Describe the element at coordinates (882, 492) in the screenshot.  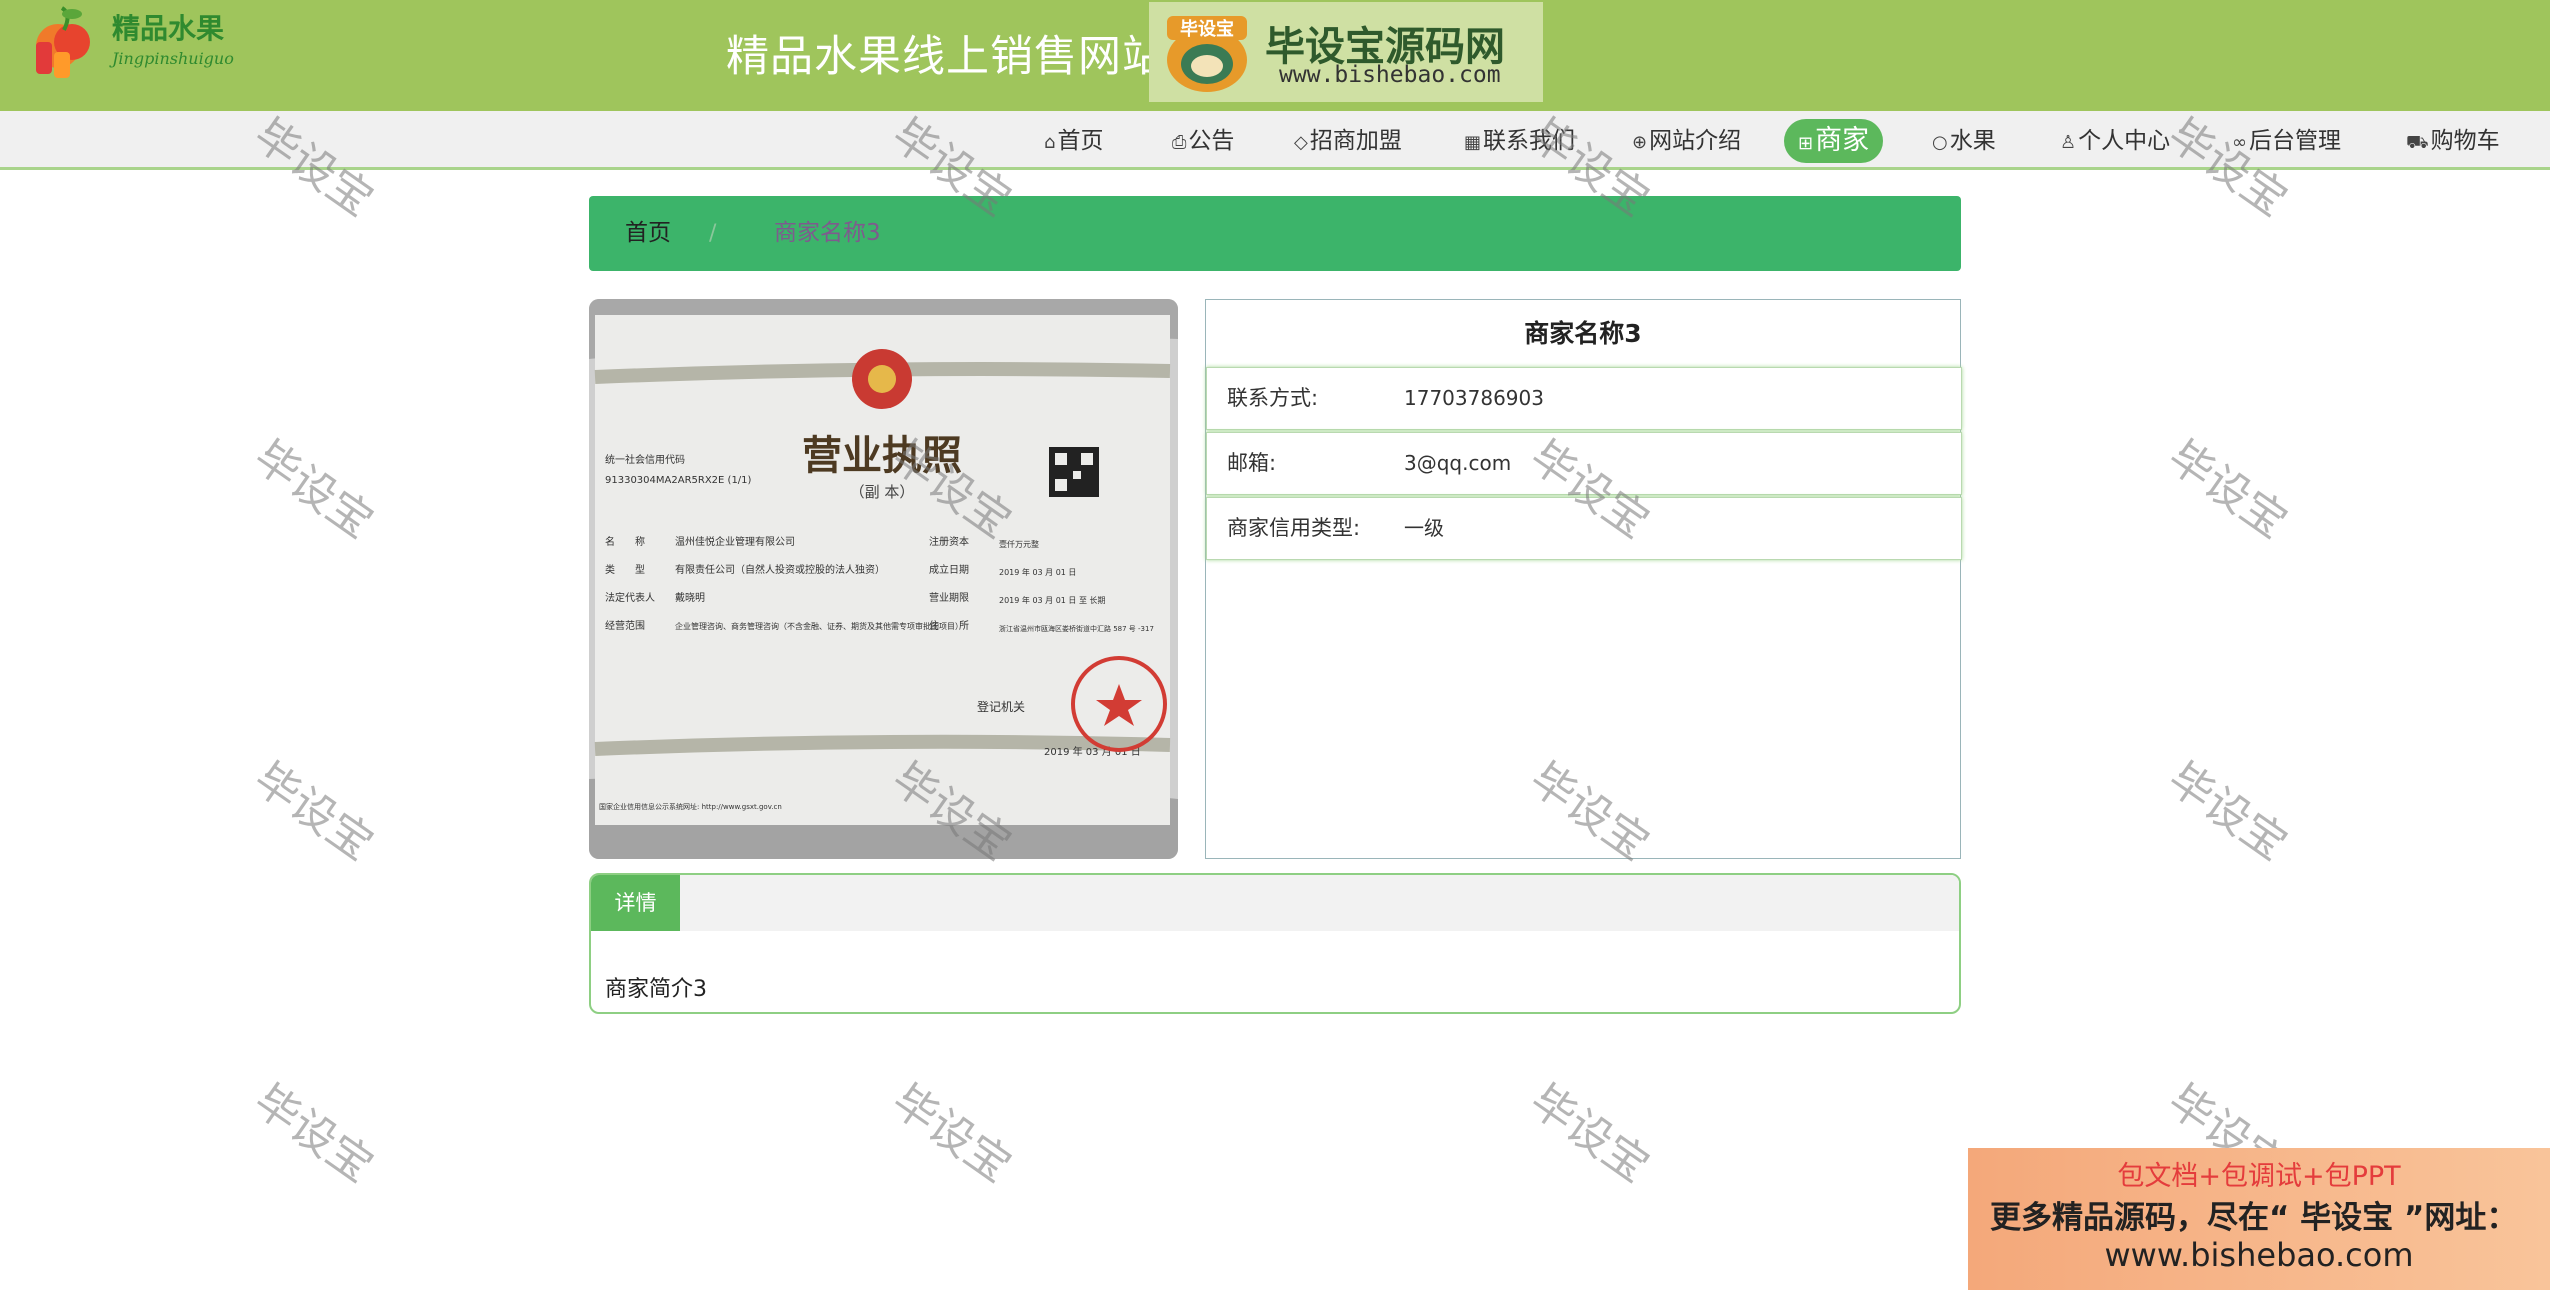
I see `svg-text: （副 本）` at that location.